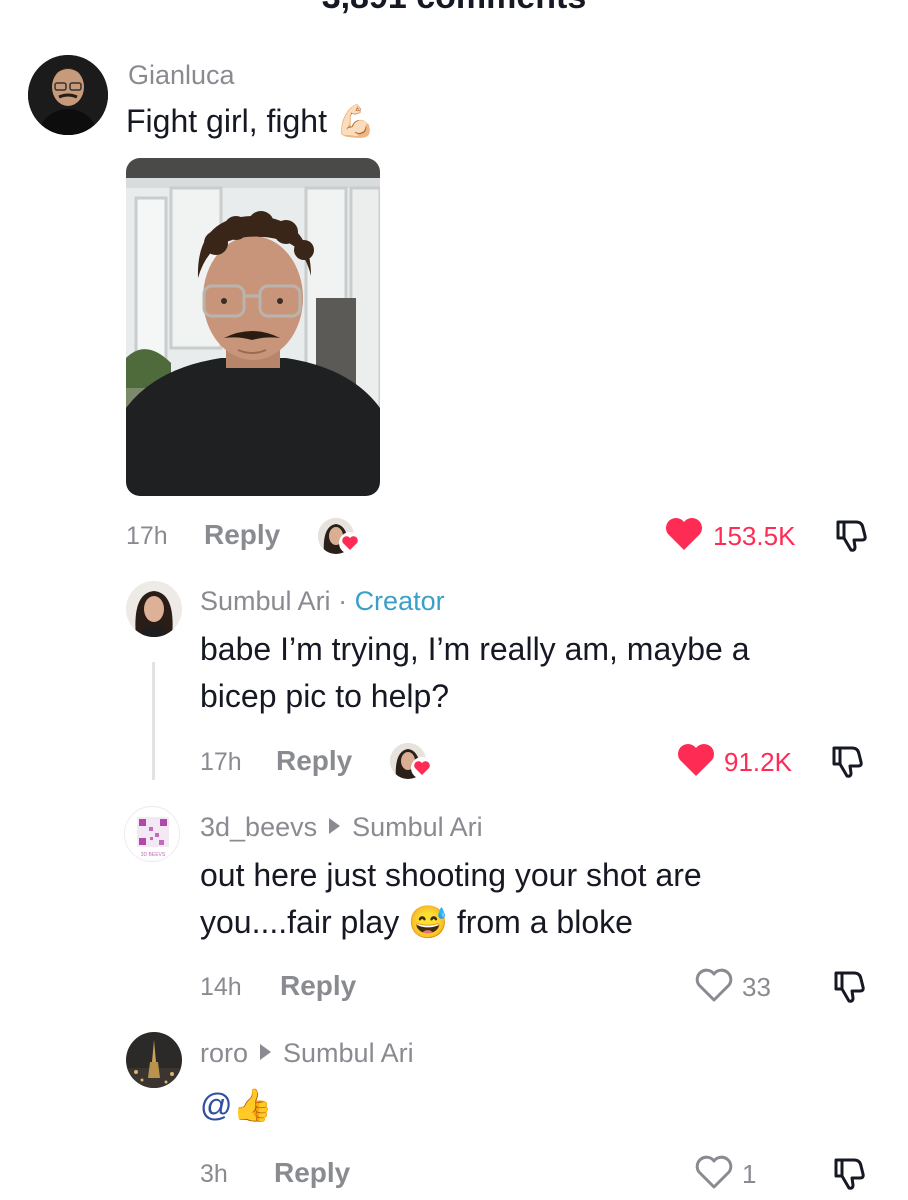 The height and width of the screenshot is (1200, 908). I want to click on username-text: Gianluca, so click(181, 75).